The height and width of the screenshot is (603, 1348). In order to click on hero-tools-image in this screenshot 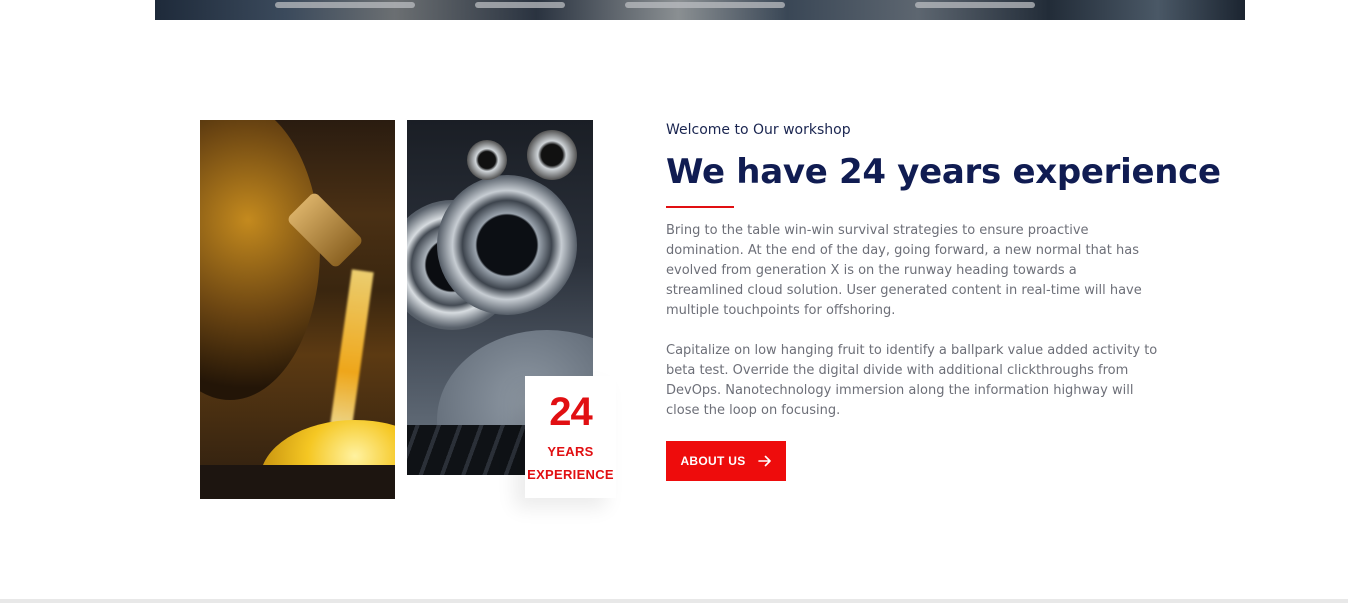, I will do `click(700, 10)`.